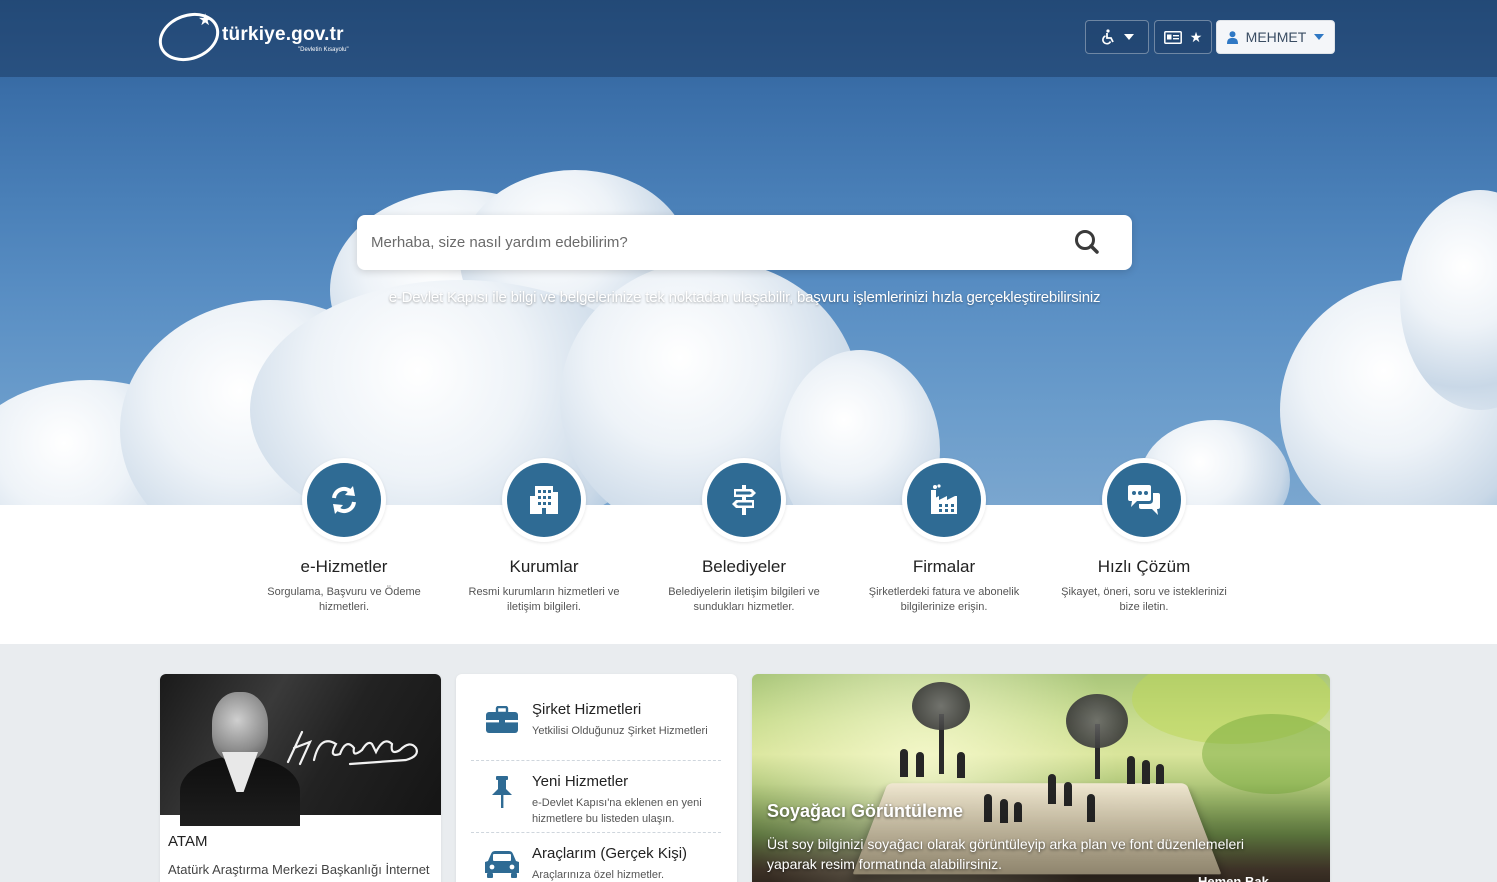 The image size is (1497, 882). I want to click on building-icon, so click(544, 500).